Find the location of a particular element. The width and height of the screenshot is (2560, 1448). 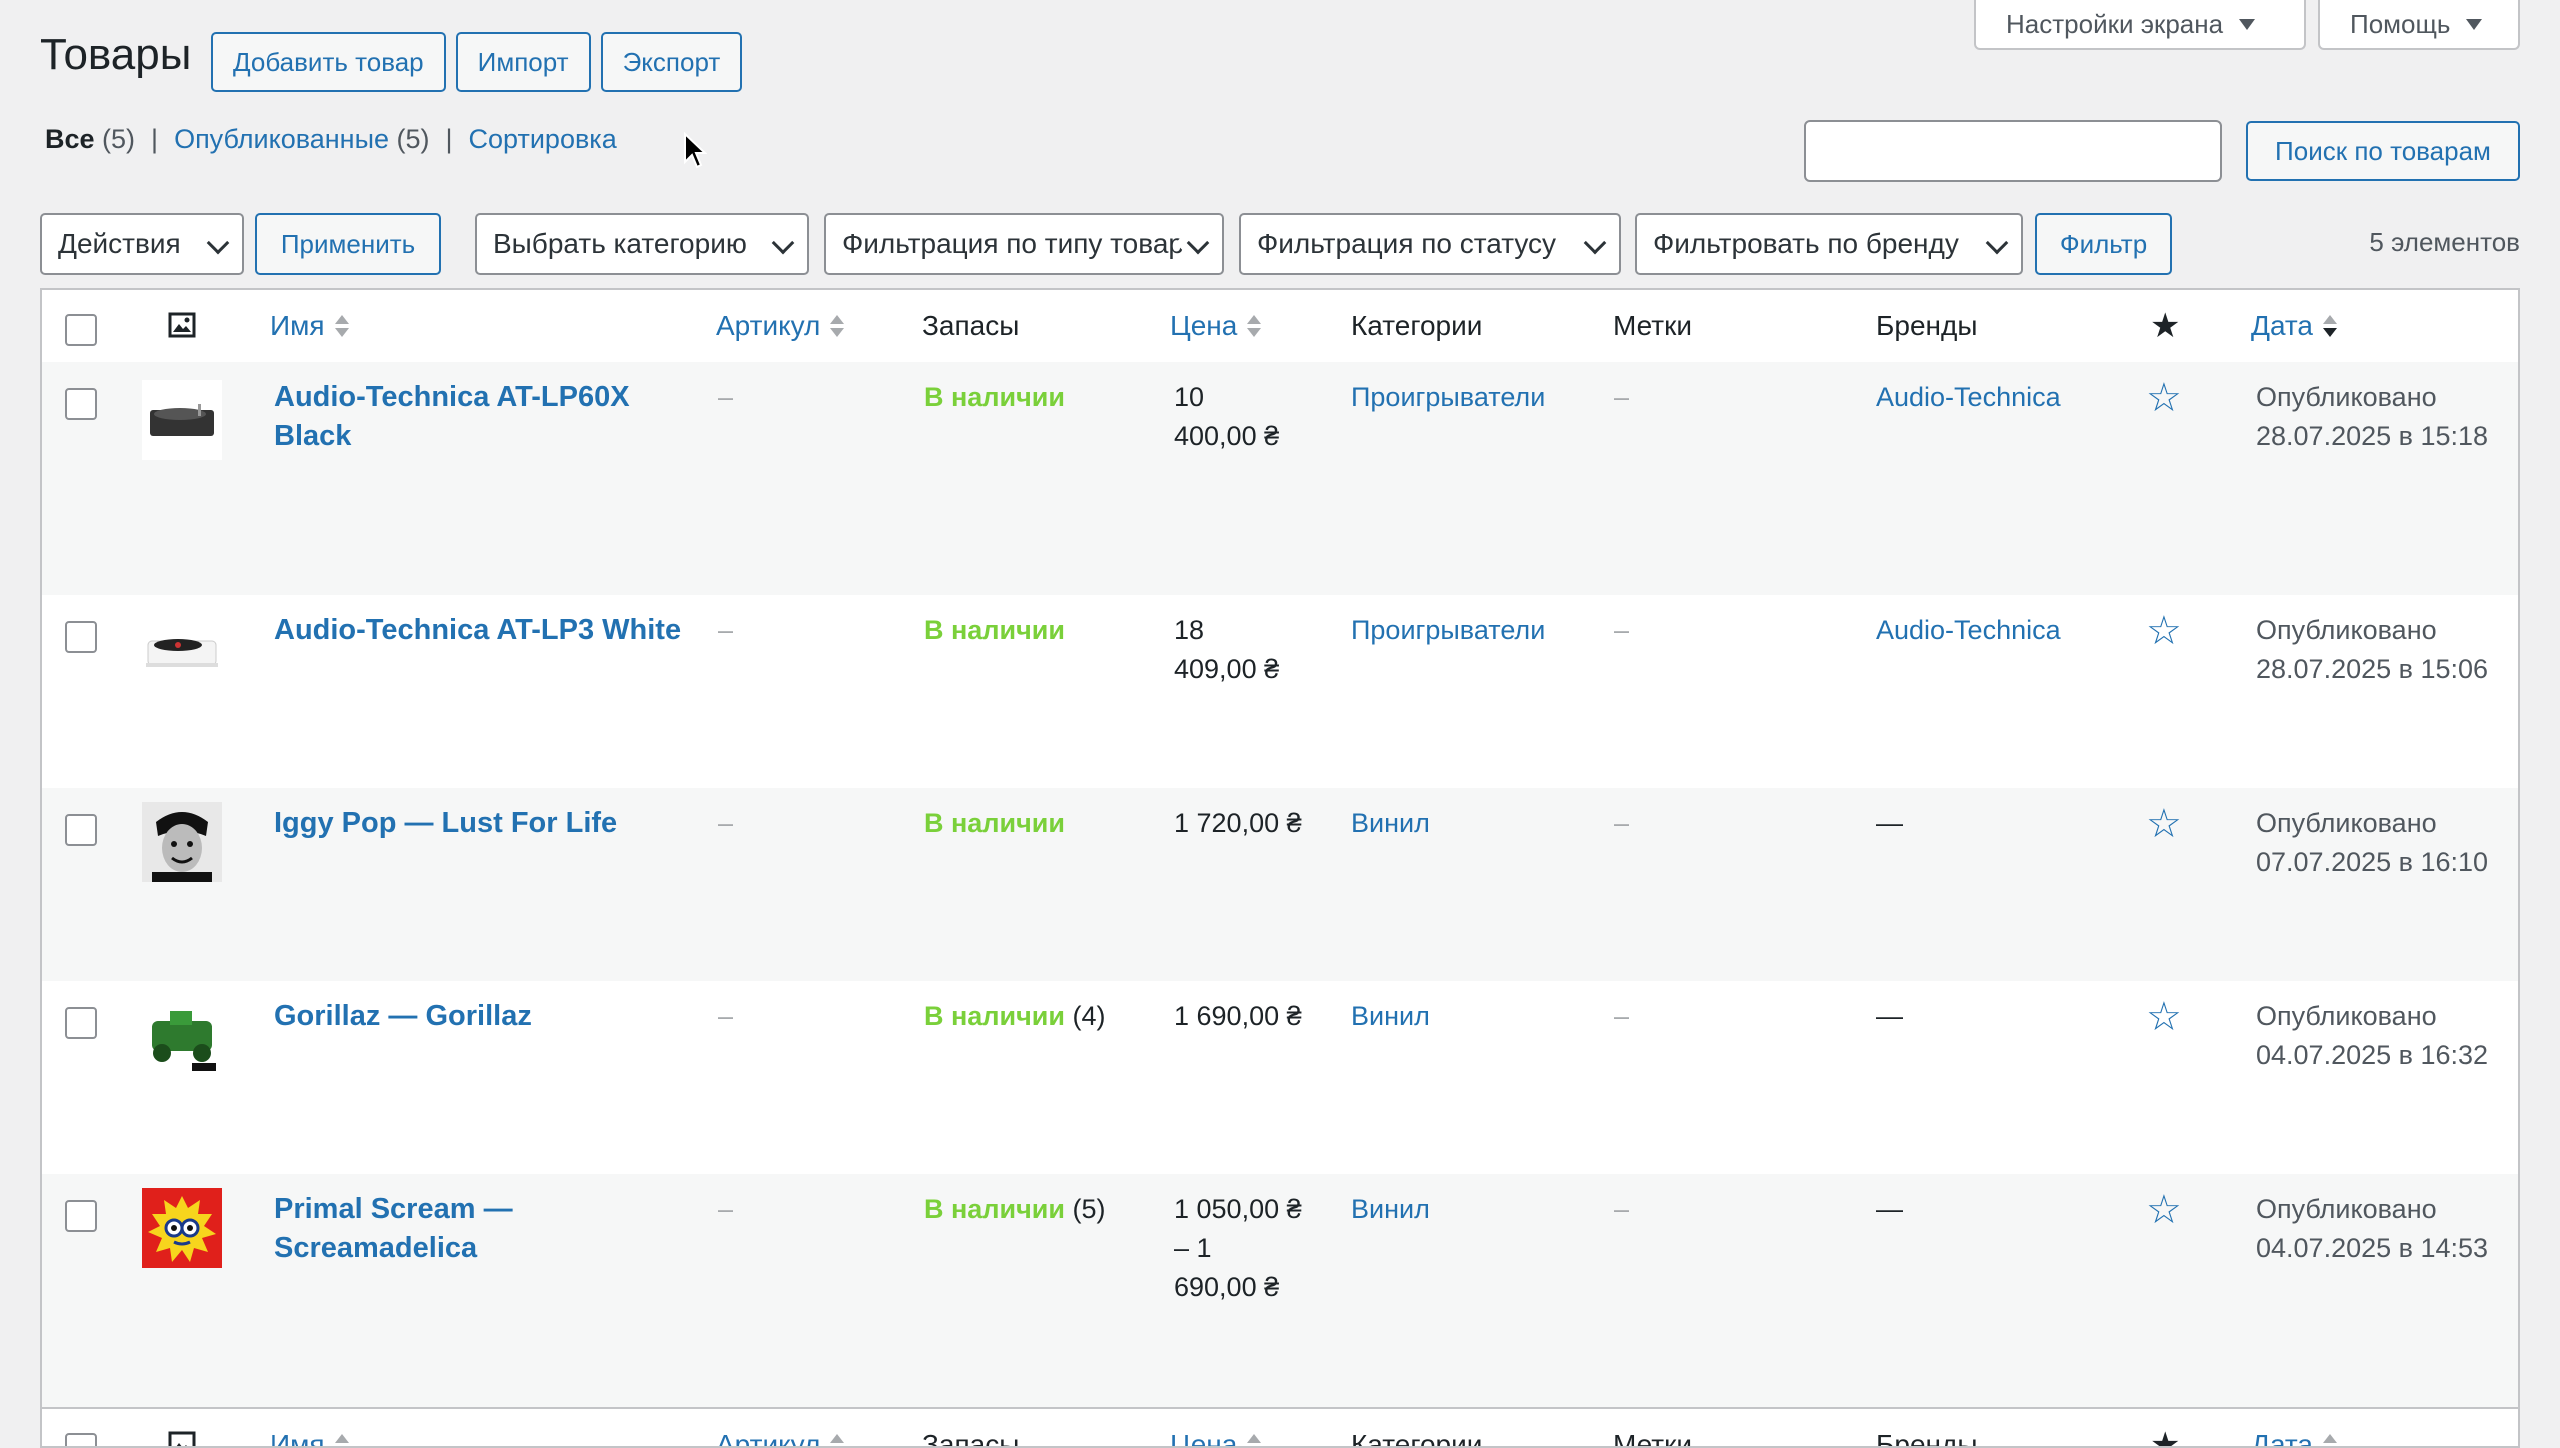

column-stock: Запасы is located at coordinates (971, 1438).